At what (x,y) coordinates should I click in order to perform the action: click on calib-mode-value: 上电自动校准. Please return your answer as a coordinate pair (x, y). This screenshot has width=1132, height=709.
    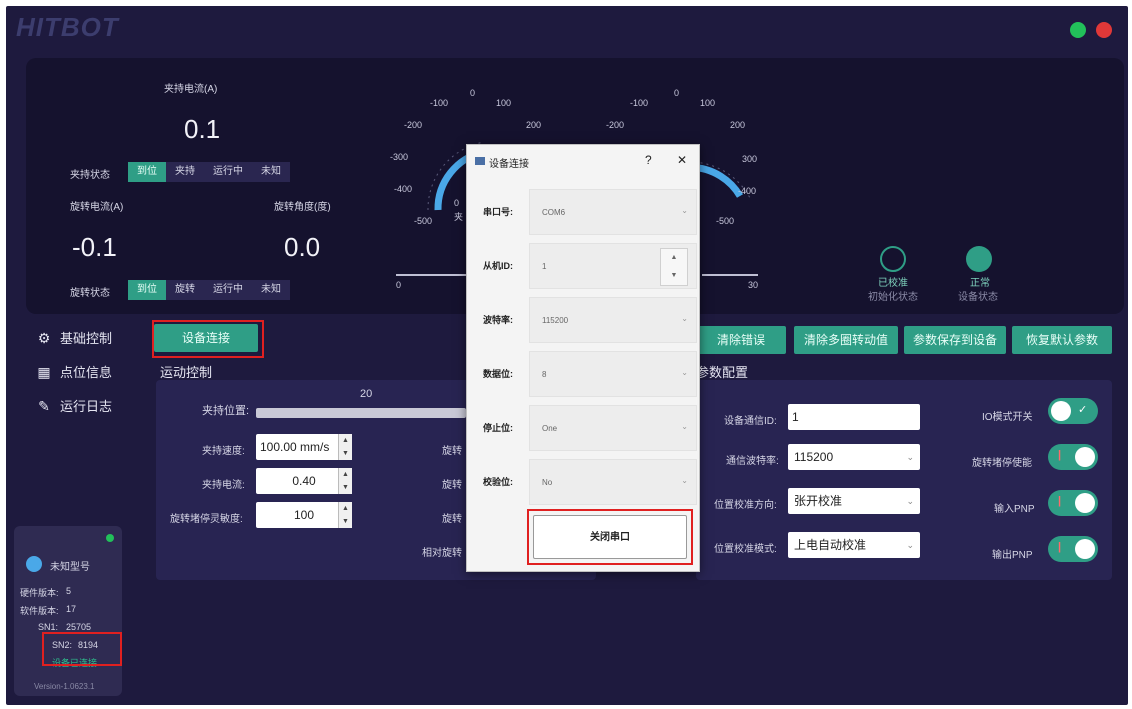
    Looking at the image, I should click on (830, 545).